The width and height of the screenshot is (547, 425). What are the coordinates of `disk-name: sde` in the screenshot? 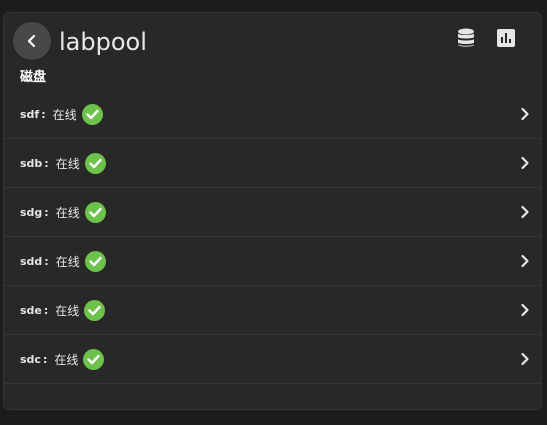 It's located at (31, 310).